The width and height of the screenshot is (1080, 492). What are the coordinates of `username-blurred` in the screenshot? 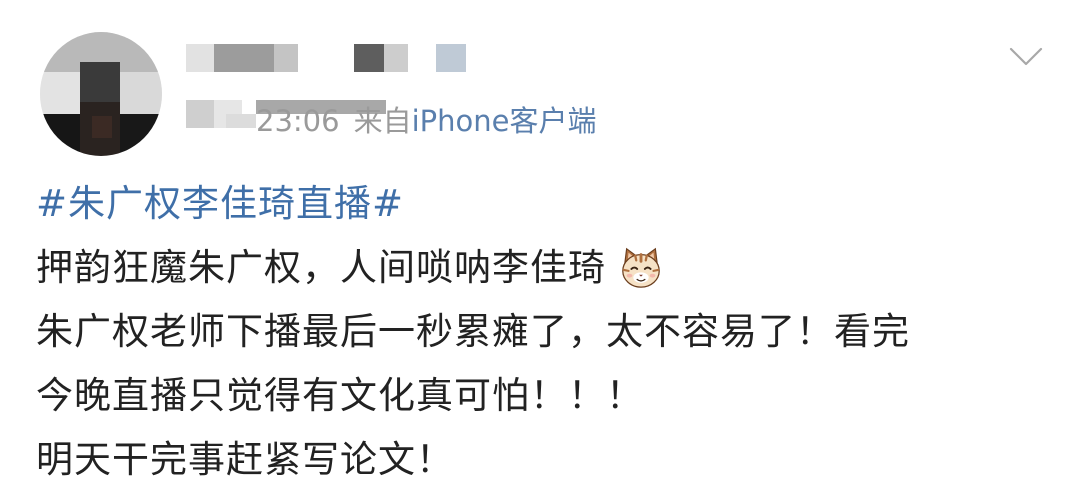 It's located at (331, 58).